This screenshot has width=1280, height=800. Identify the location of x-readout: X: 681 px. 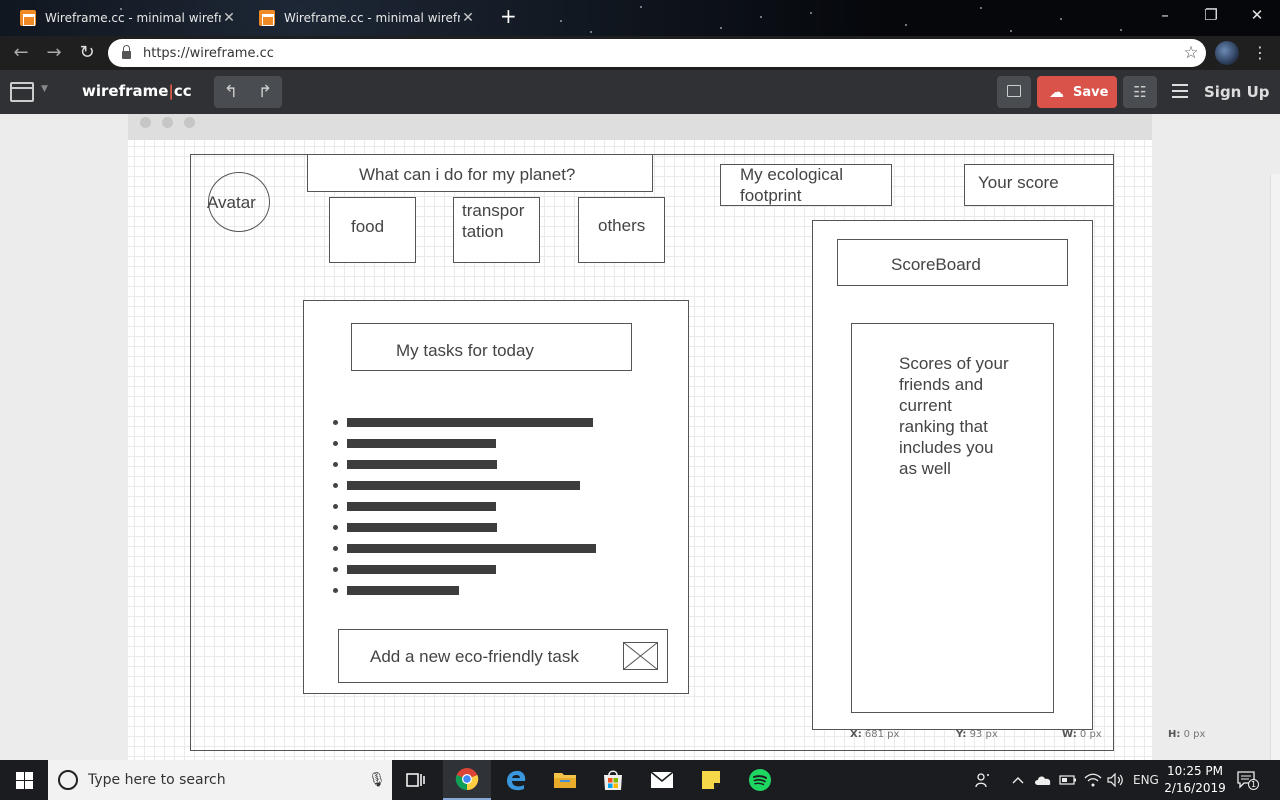
(874, 734).